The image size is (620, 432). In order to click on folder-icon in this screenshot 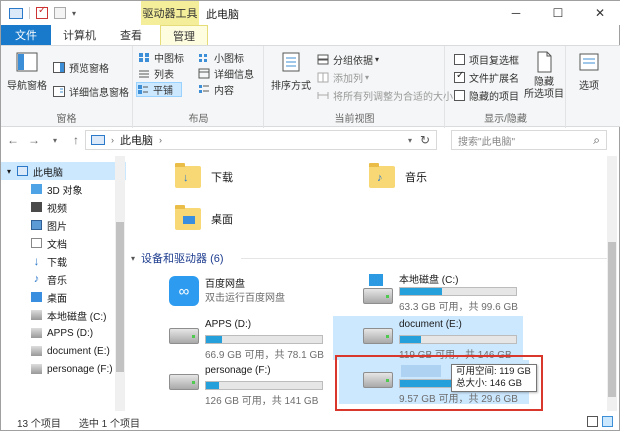, I will do `click(188, 217)`.